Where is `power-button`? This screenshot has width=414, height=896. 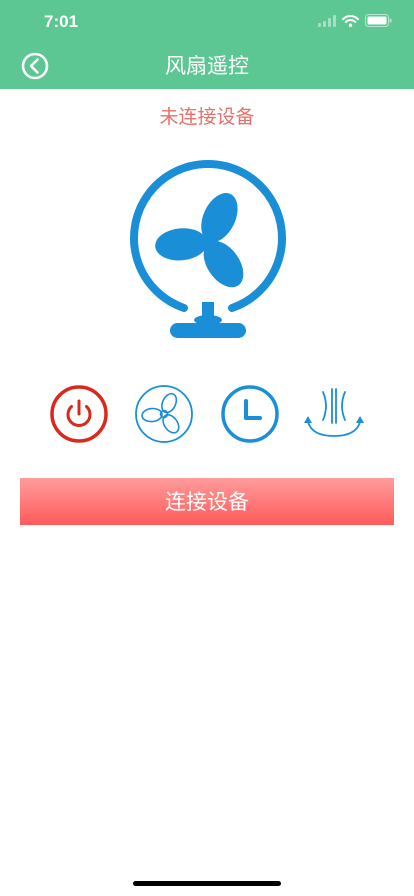 power-button is located at coordinates (79, 414).